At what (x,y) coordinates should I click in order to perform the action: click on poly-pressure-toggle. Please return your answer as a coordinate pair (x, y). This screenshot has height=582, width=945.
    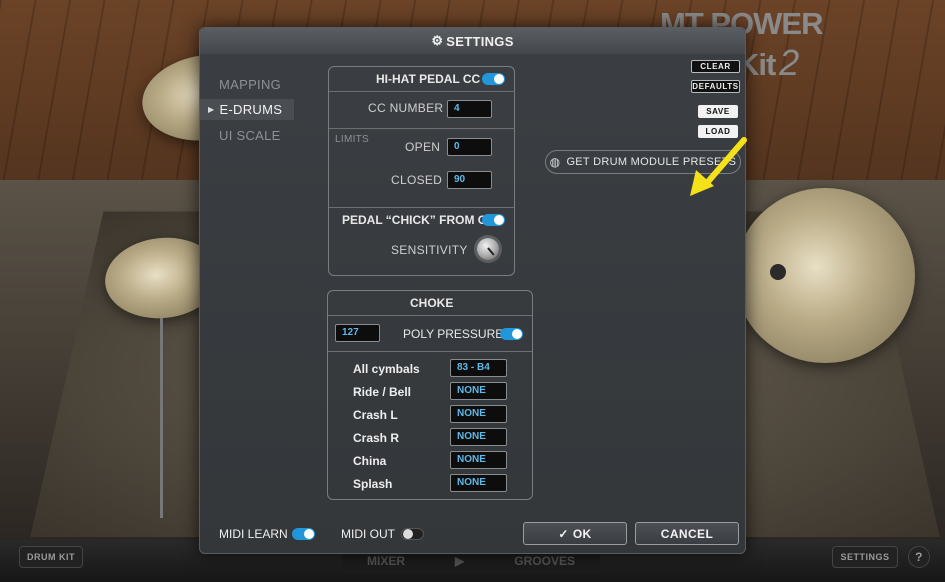
    Looking at the image, I should click on (511, 334).